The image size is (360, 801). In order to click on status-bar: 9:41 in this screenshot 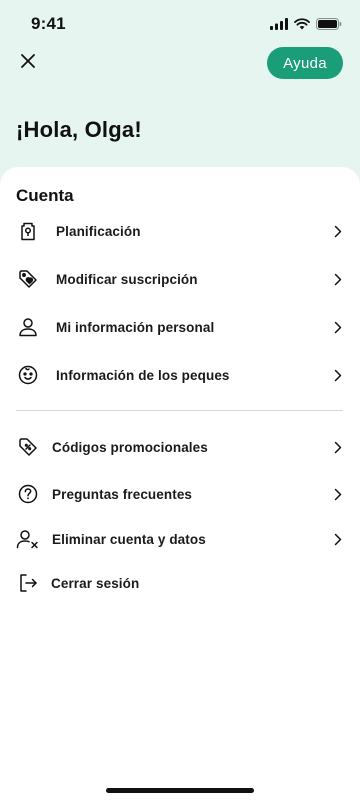, I will do `click(180, 24)`.